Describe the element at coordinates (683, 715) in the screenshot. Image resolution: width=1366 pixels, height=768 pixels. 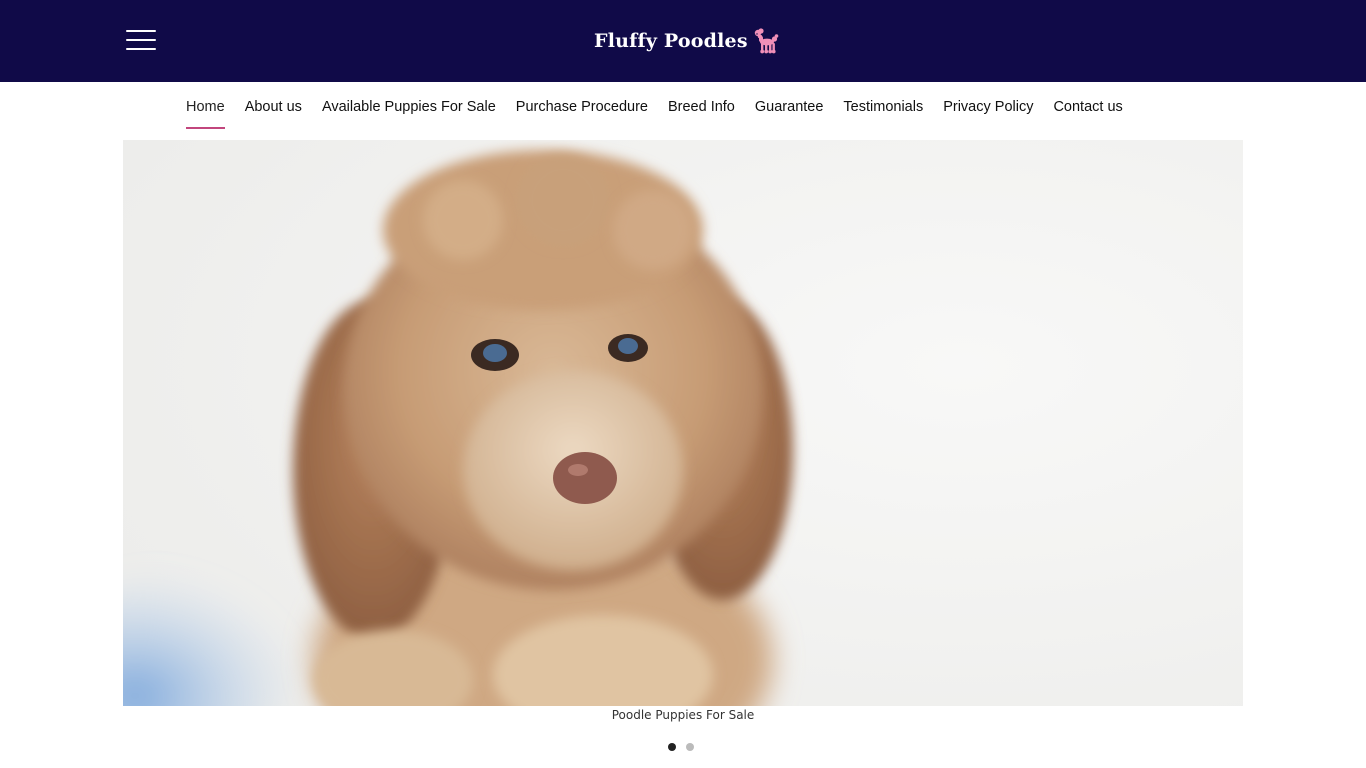
I see `slide-caption: Poodle Puppies For Sale` at that location.